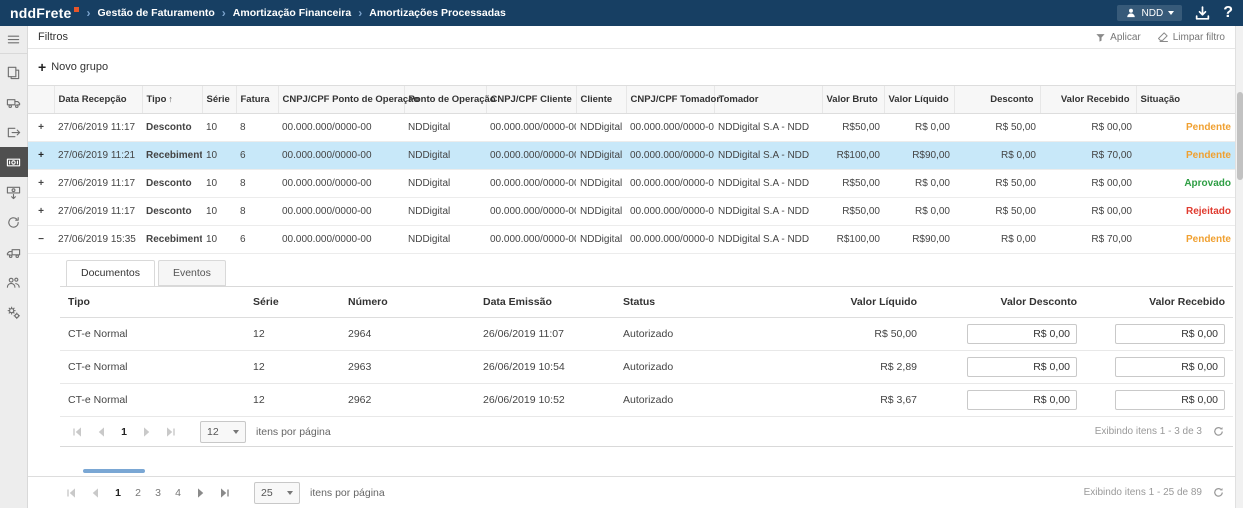 The image size is (1243, 508). What do you see at coordinates (348, 99) in the screenshot?
I see `column-header: CNPJ/CPF Ponto de Operação` at bounding box center [348, 99].